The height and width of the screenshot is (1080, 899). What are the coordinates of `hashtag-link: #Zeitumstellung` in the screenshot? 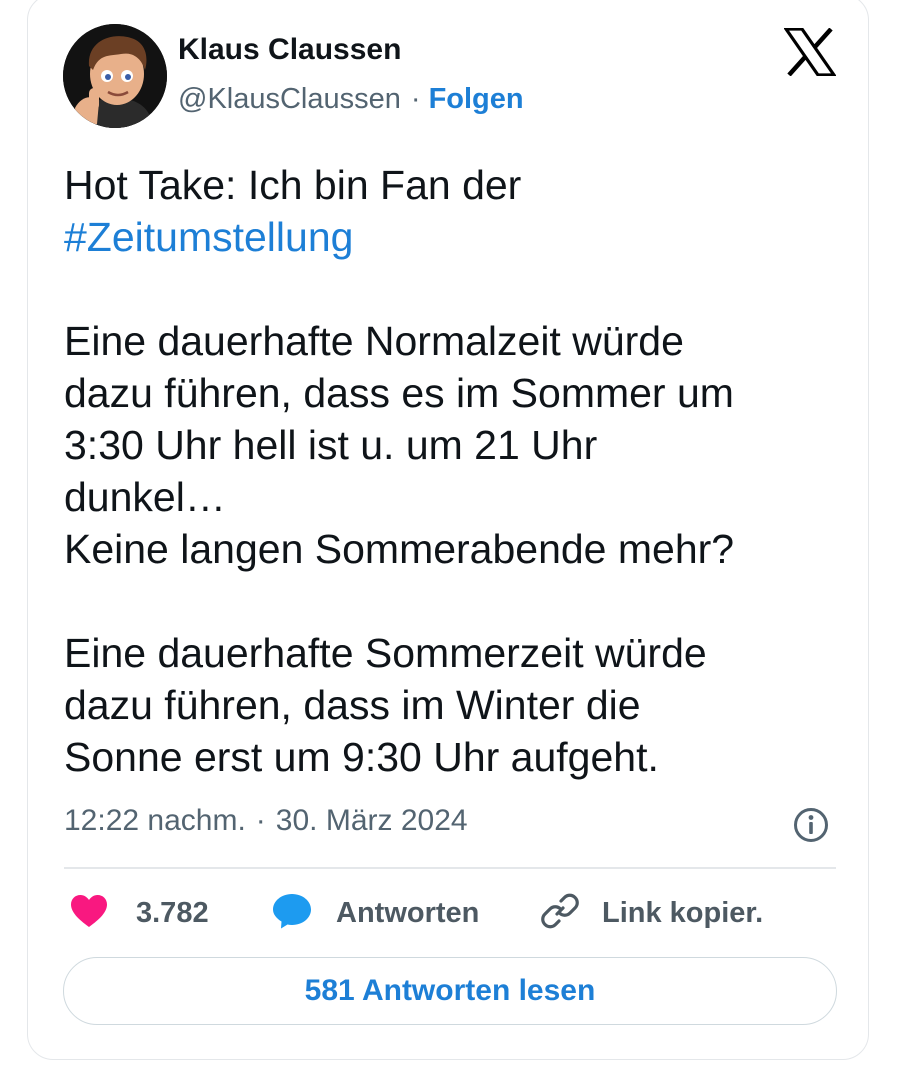 It's located at (208, 237).